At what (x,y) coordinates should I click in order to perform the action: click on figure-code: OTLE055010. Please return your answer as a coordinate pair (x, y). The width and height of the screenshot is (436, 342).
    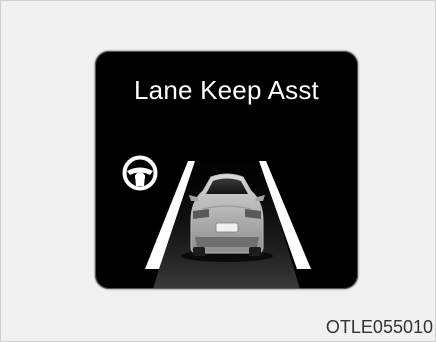
    Looking at the image, I should click on (379, 327).